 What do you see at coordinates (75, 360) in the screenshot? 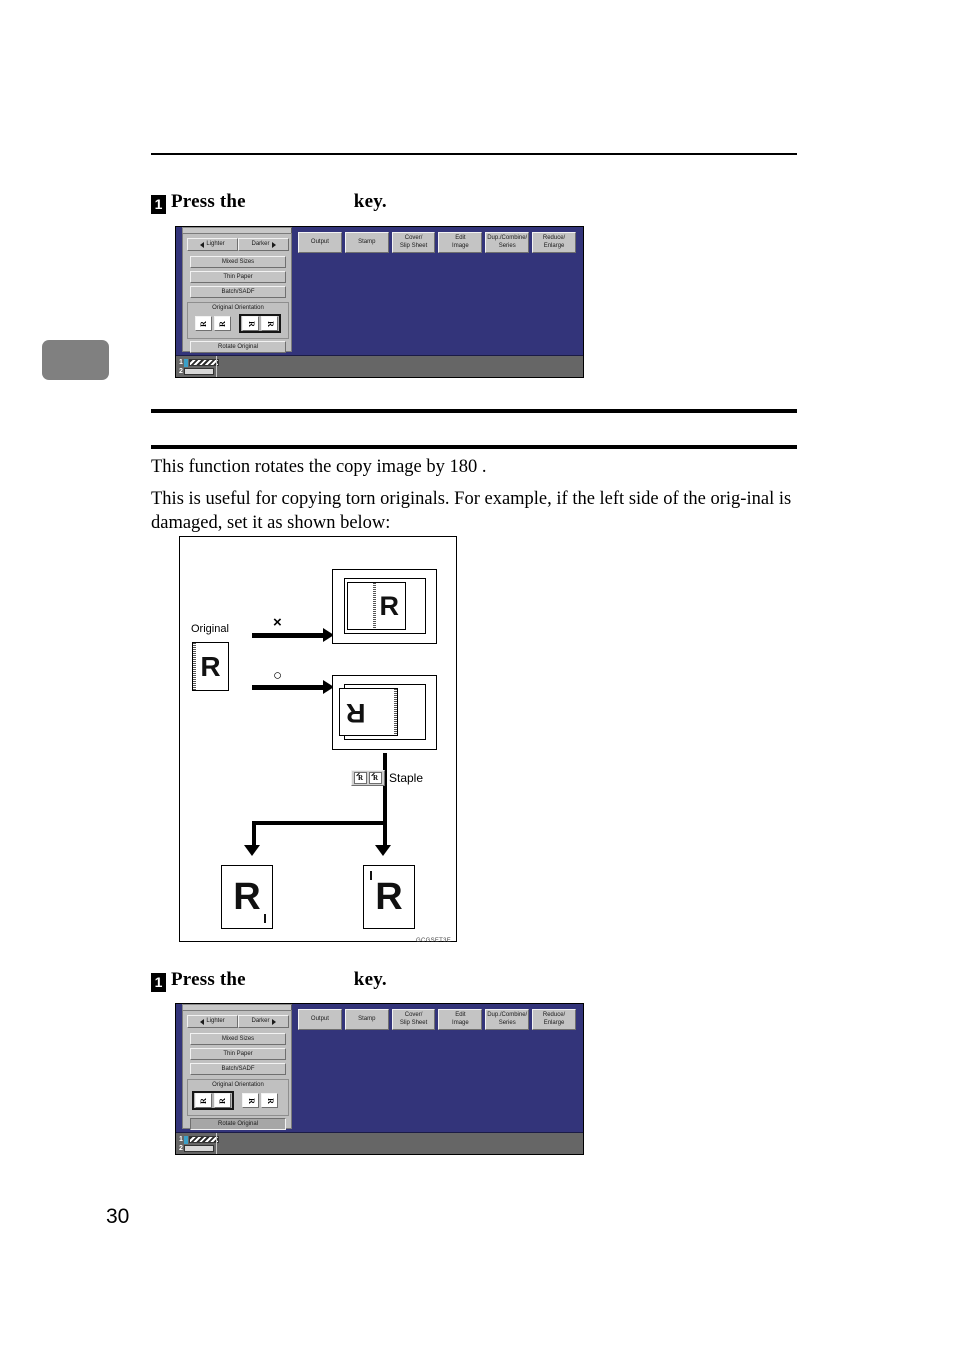
I see `chapter-tab-marker` at bounding box center [75, 360].